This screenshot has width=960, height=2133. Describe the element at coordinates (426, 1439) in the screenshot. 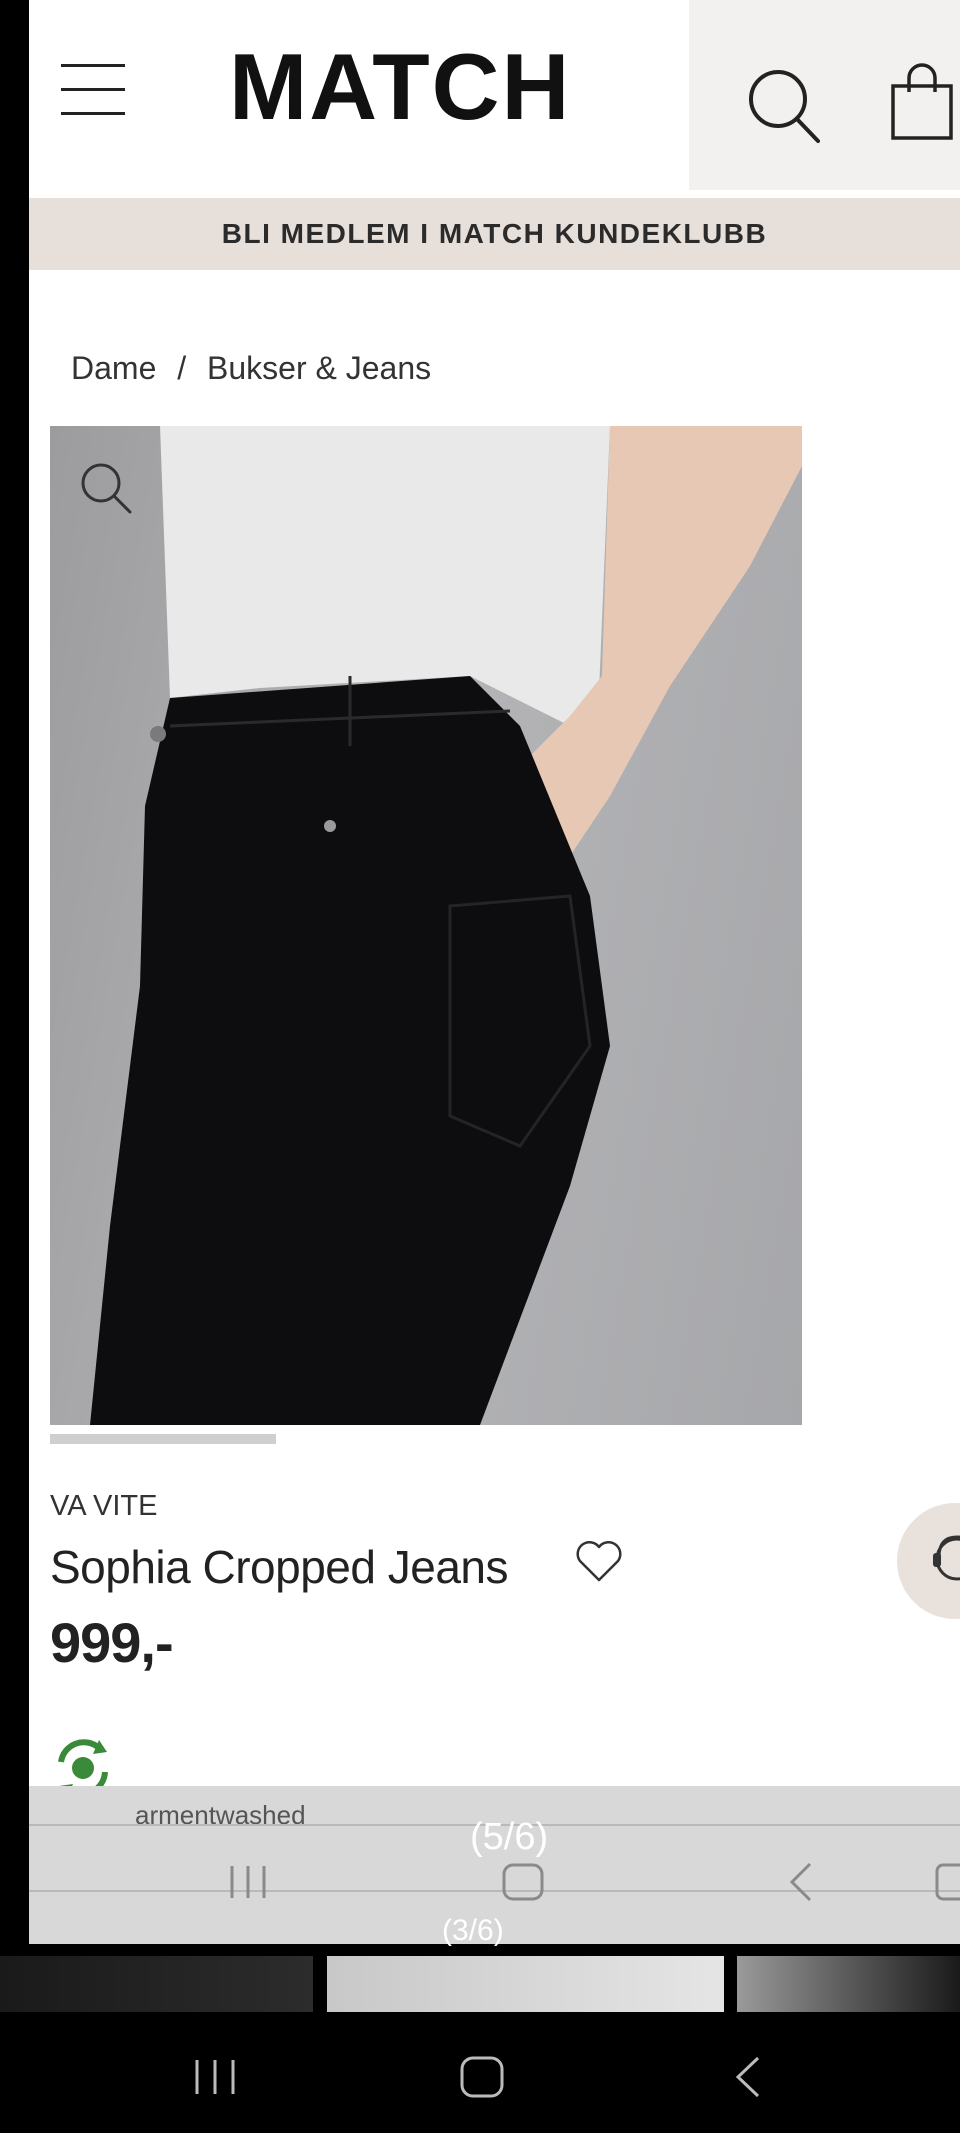

I see `image-progress-track` at that location.